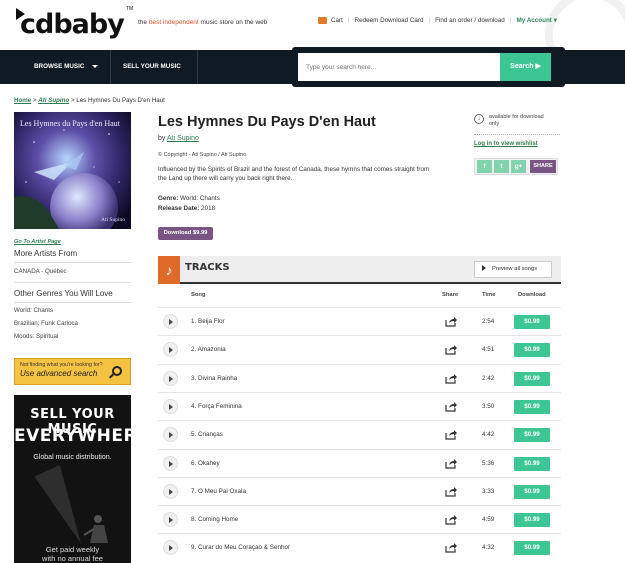  I want to click on logo-trademark: TM, so click(130, 9).